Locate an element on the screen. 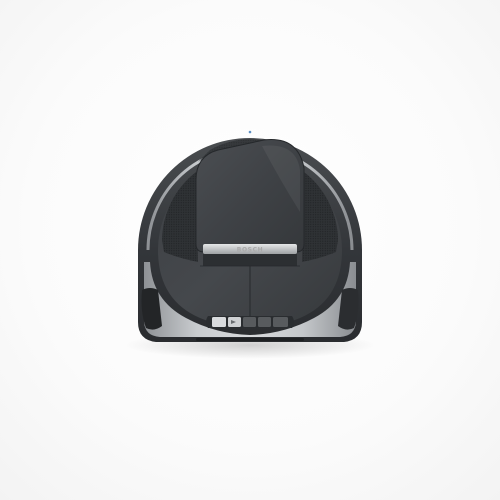 The width and height of the screenshot is (500, 500). brand-logo: BOSCH is located at coordinates (250, 250).